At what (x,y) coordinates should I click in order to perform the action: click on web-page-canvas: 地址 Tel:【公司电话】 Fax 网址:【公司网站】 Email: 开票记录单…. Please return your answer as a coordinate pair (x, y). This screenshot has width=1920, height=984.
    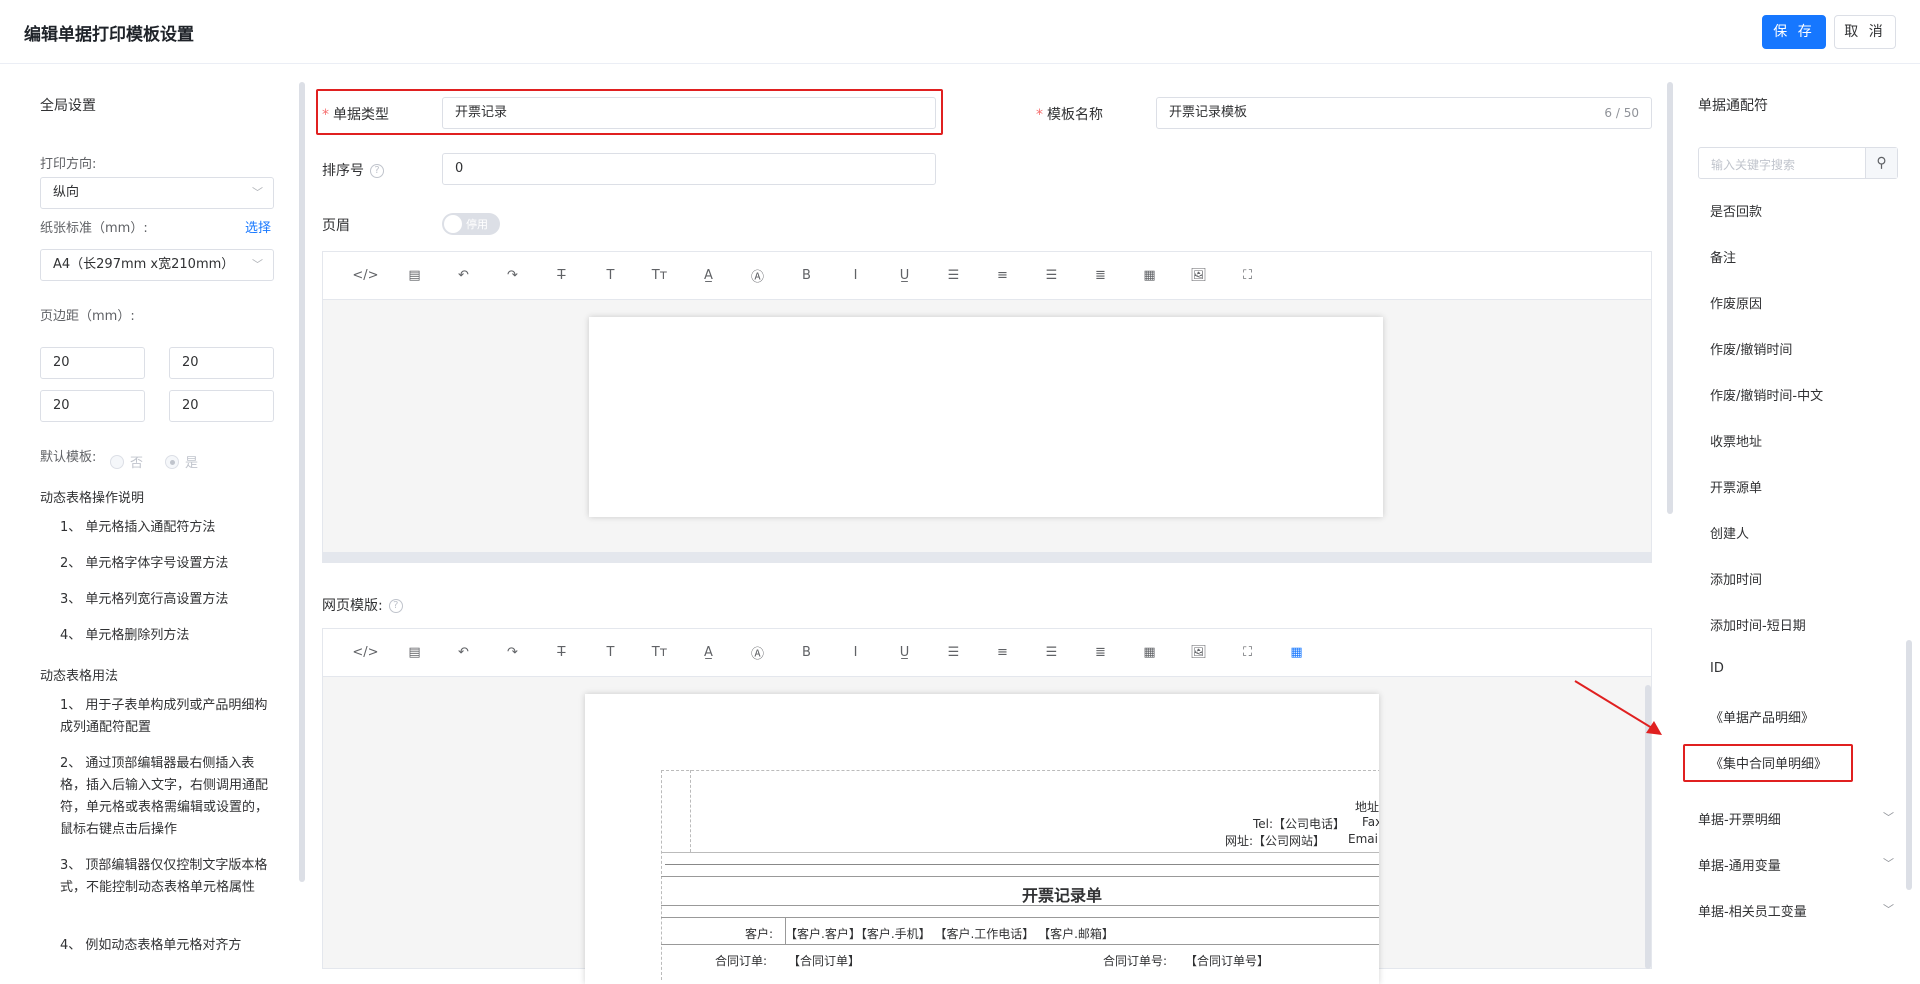
    Looking at the image, I should click on (982, 839).